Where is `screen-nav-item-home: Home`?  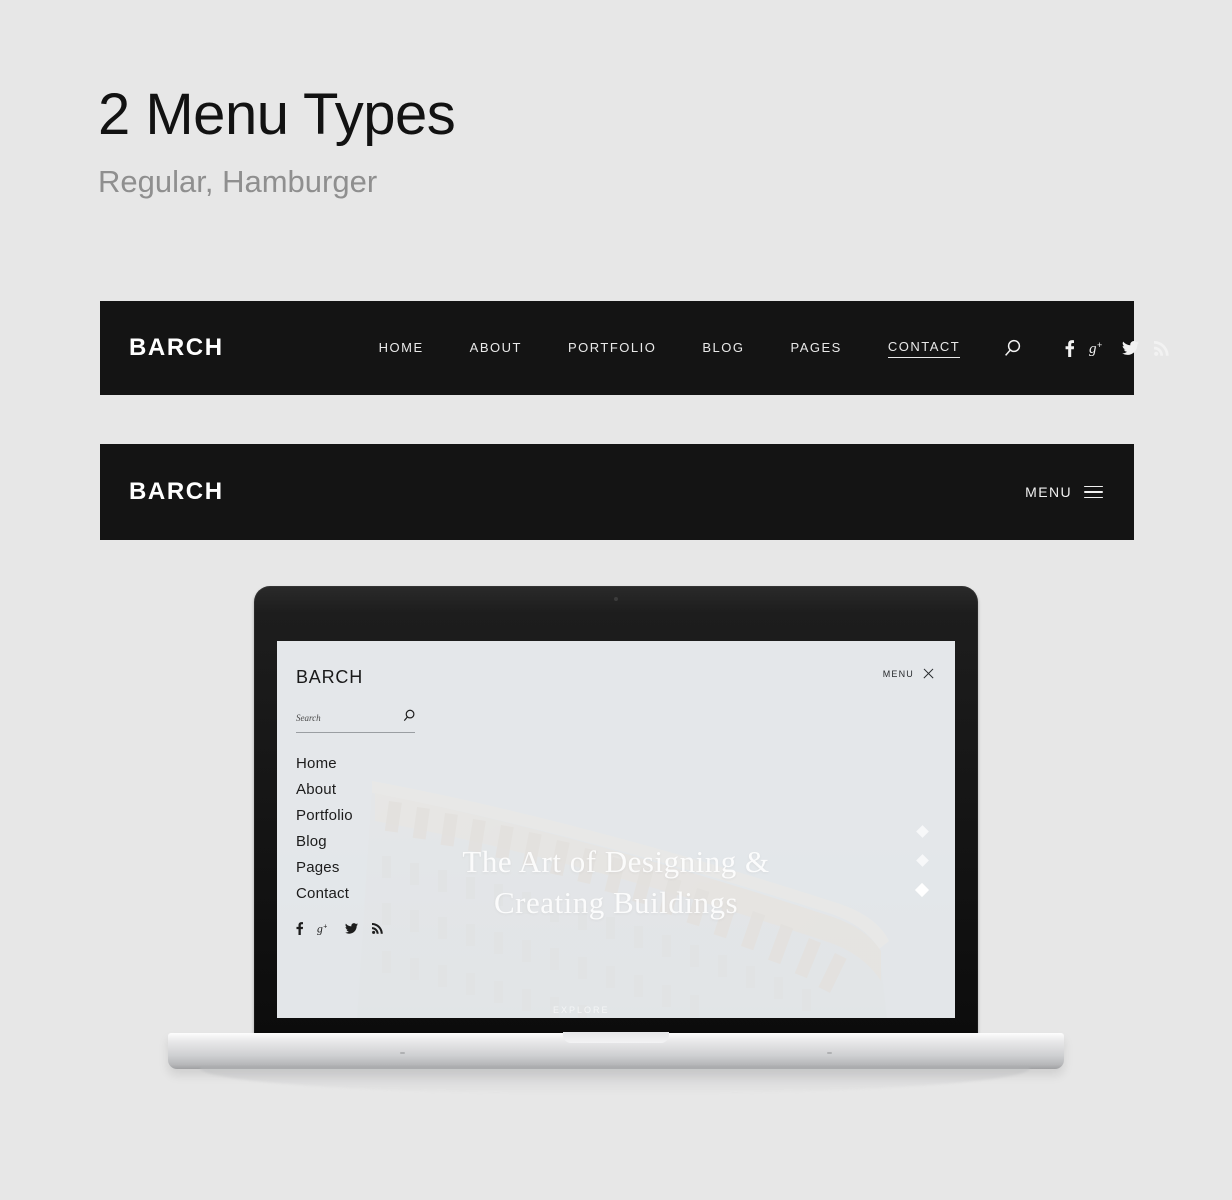
screen-nav-item-home: Home is located at coordinates (397, 764).